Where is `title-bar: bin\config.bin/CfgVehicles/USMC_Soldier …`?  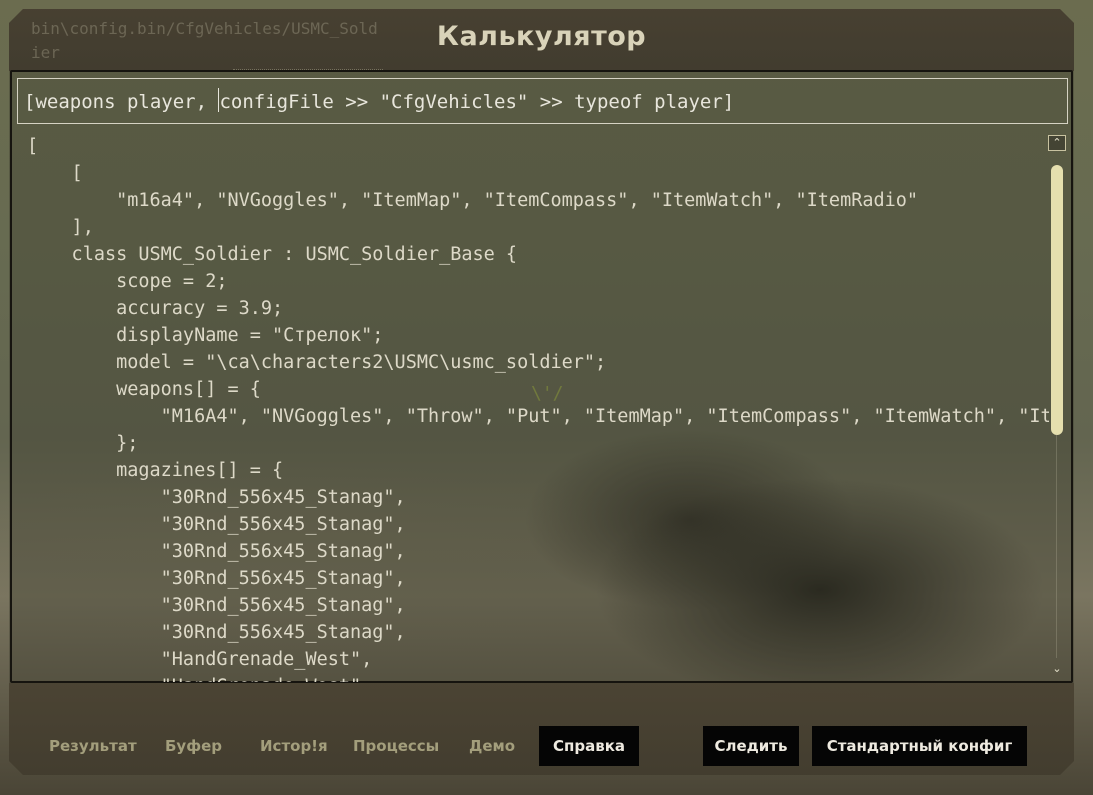
title-bar: bin\config.bin/CfgVehicles/USMC_Soldier … is located at coordinates (541, 40).